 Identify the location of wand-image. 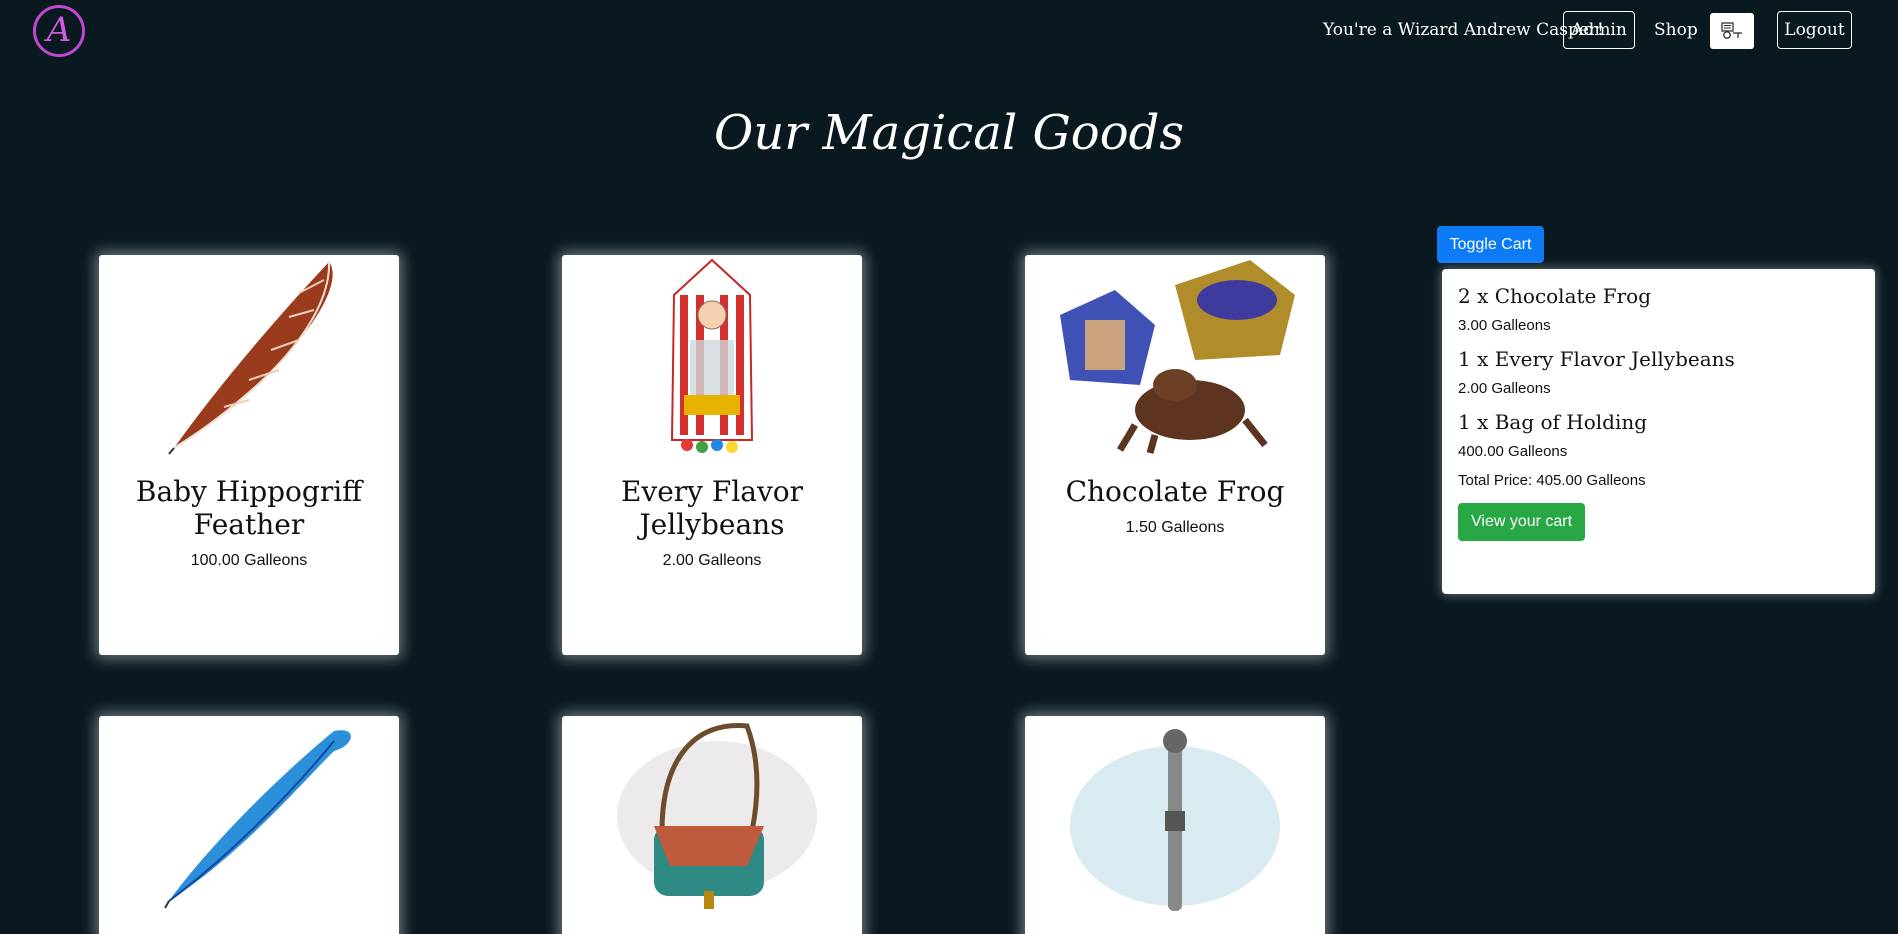
(1175, 820).